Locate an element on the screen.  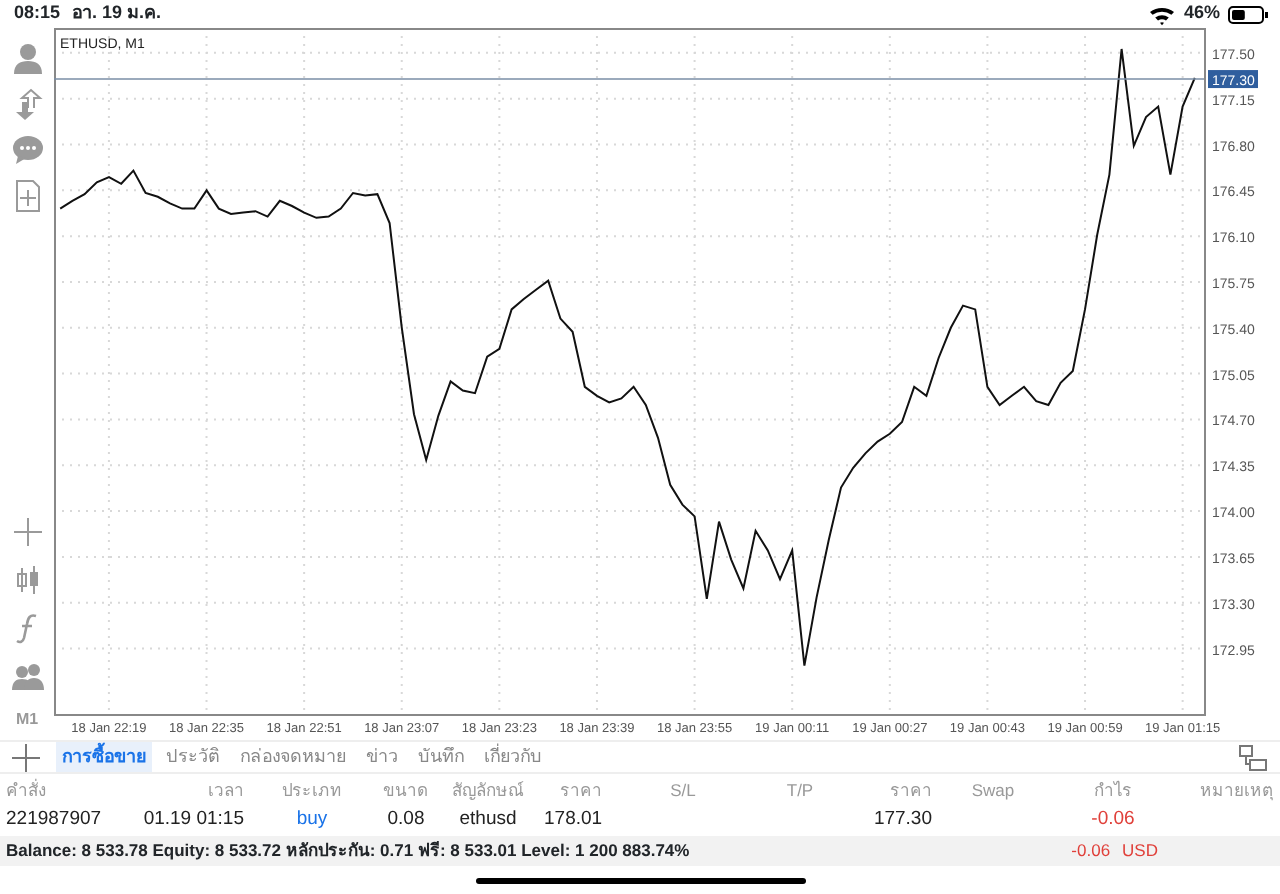
status-date: อา. 19 ม.ค. is located at coordinates (117, 13).